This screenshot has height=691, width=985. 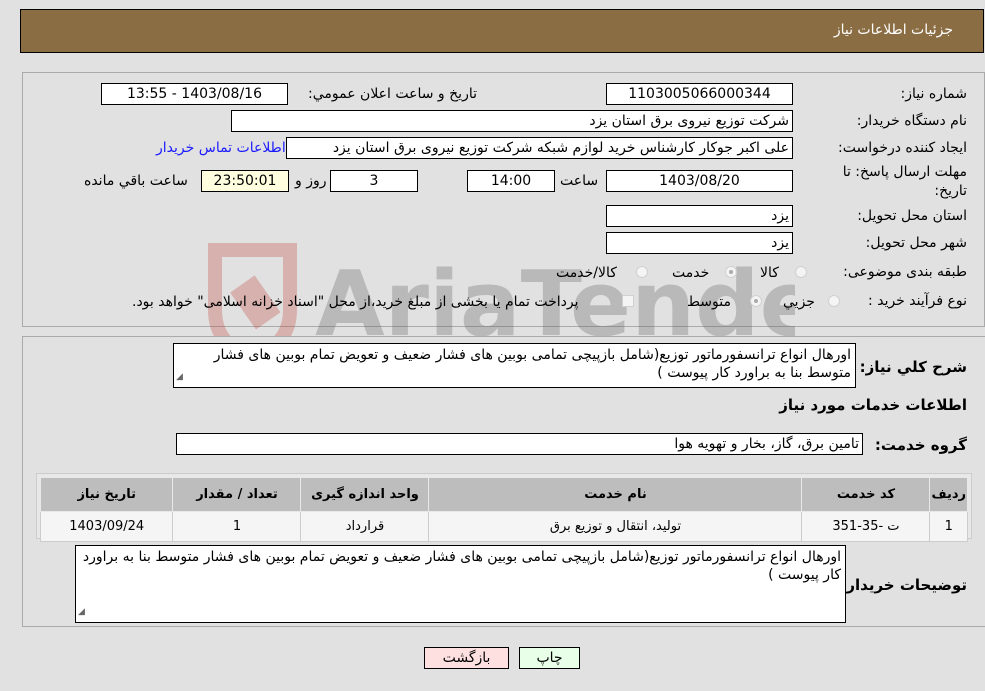 What do you see at coordinates (911, 121) in the screenshot?
I see `buyer-org-label: نام دستگاه خریدار:` at bounding box center [911, 121].